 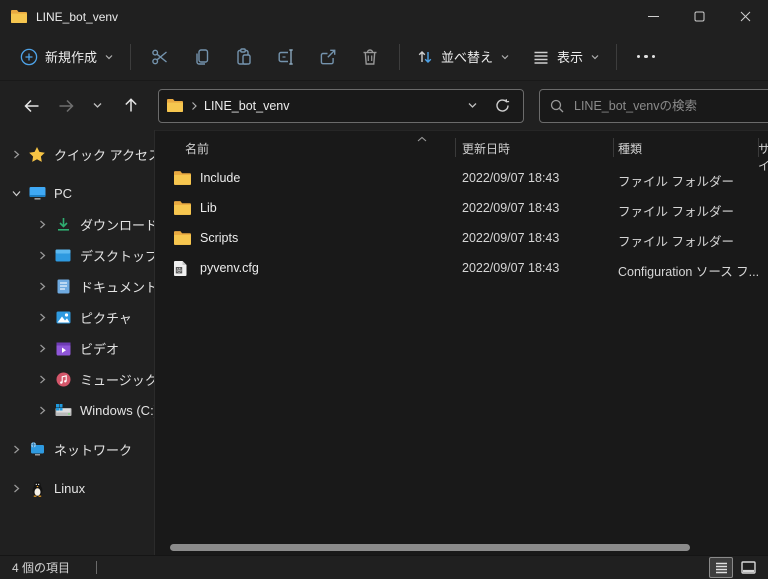 What do you see at coordinates (77, 317) in the screenshot?
I see `sidebar-item-pictures: ピクチャ` at bounding box center [77, 317].